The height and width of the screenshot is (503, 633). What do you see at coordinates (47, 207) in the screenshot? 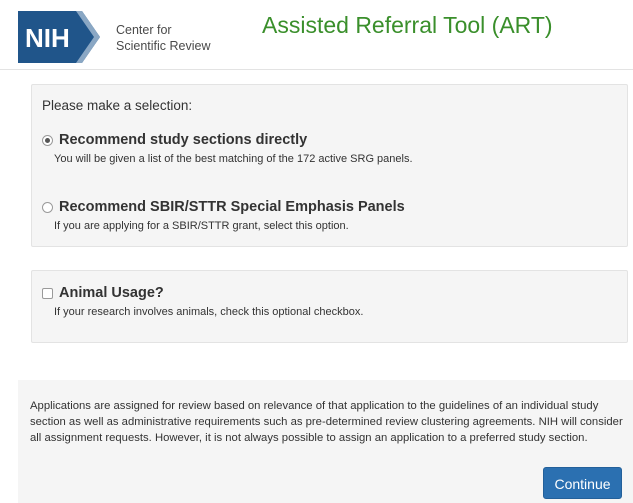
I see `radio-sbir-sttr` at bounding box center [47, 207].